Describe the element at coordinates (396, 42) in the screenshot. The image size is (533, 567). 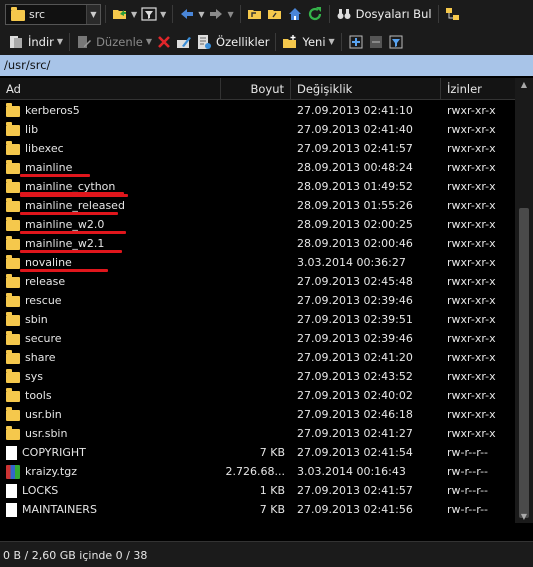
I see `filter-select-button` at that location.